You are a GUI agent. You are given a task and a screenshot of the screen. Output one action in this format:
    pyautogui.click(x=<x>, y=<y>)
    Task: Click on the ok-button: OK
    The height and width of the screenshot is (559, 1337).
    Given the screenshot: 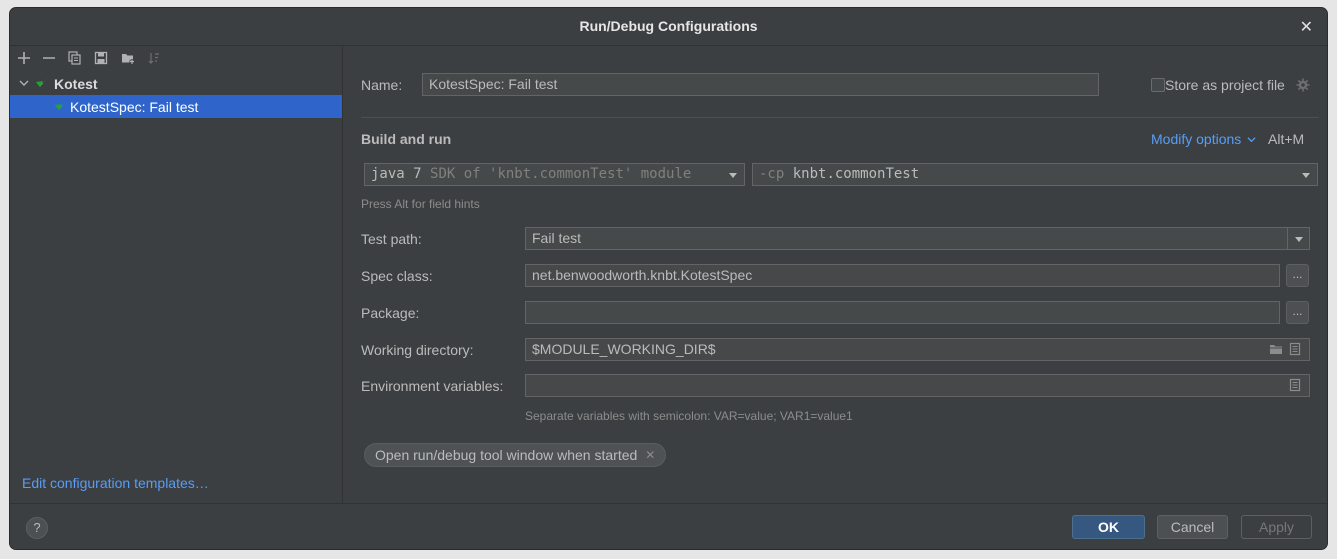 What is the action you would take?
    pyautogui.click(x=1108, y=527)
    